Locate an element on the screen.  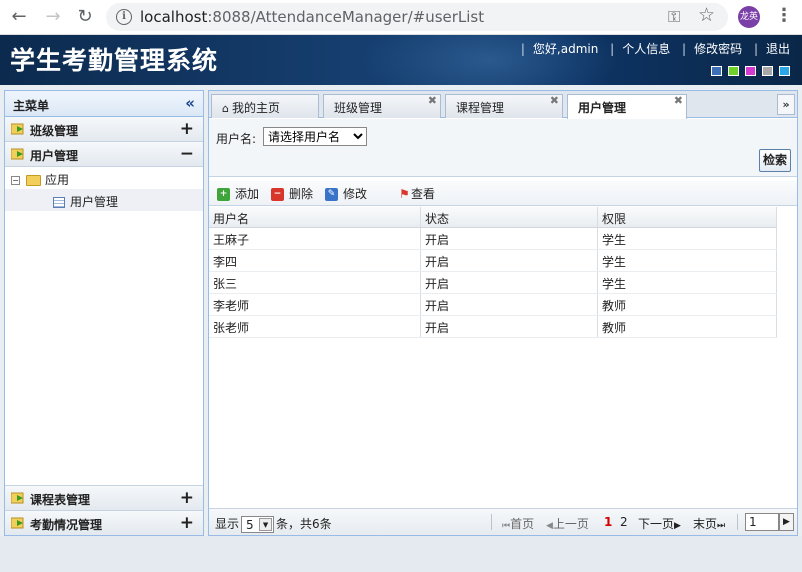
reload-icon: ↻ is located at coordinates (85, 17).